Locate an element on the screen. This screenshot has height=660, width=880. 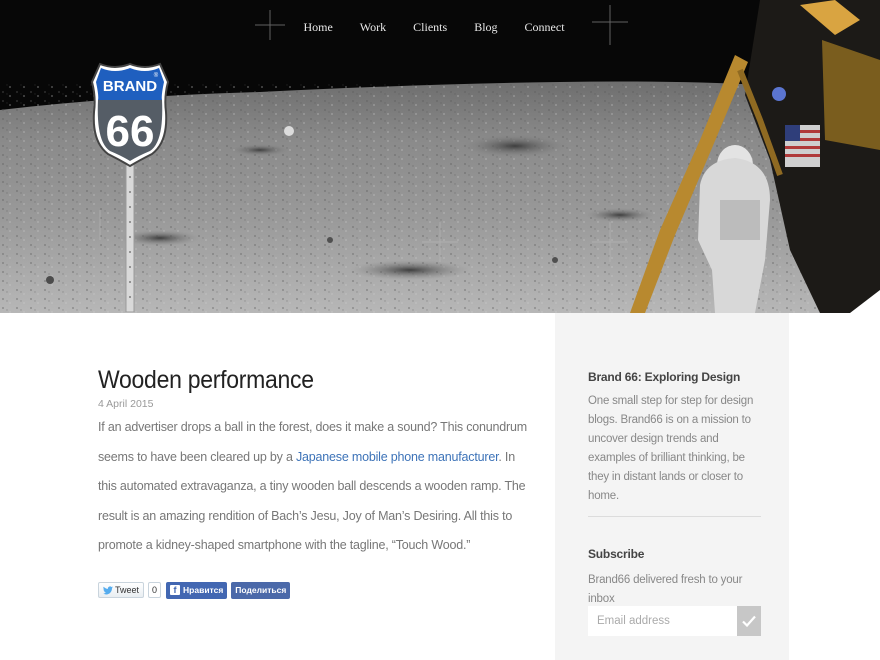
post-date: 4 April 2015 is located at coordinates (126, 404).